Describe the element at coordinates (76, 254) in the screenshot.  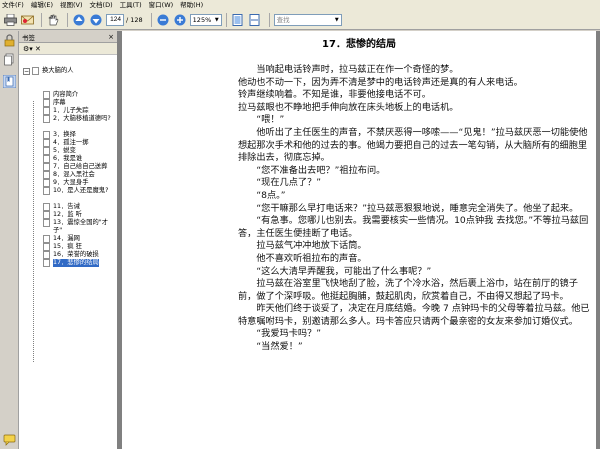
I see `bookmark-label: 16．荣誉的破损` at that location.